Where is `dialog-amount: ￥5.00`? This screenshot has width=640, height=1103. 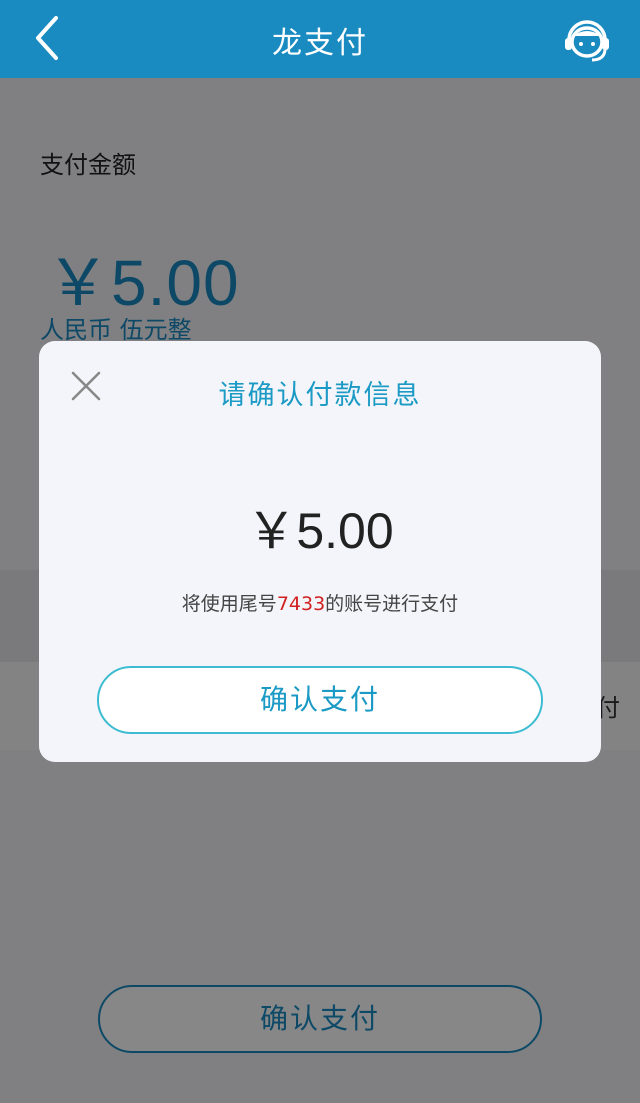 dialog-amount: ￥5.00 is located at coordinates (320, 531).